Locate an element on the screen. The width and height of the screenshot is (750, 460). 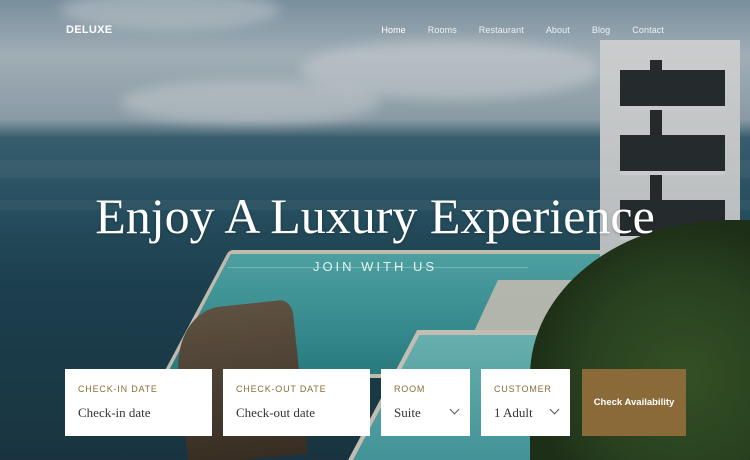
nav-about: About is located at coordinates (558, 30).